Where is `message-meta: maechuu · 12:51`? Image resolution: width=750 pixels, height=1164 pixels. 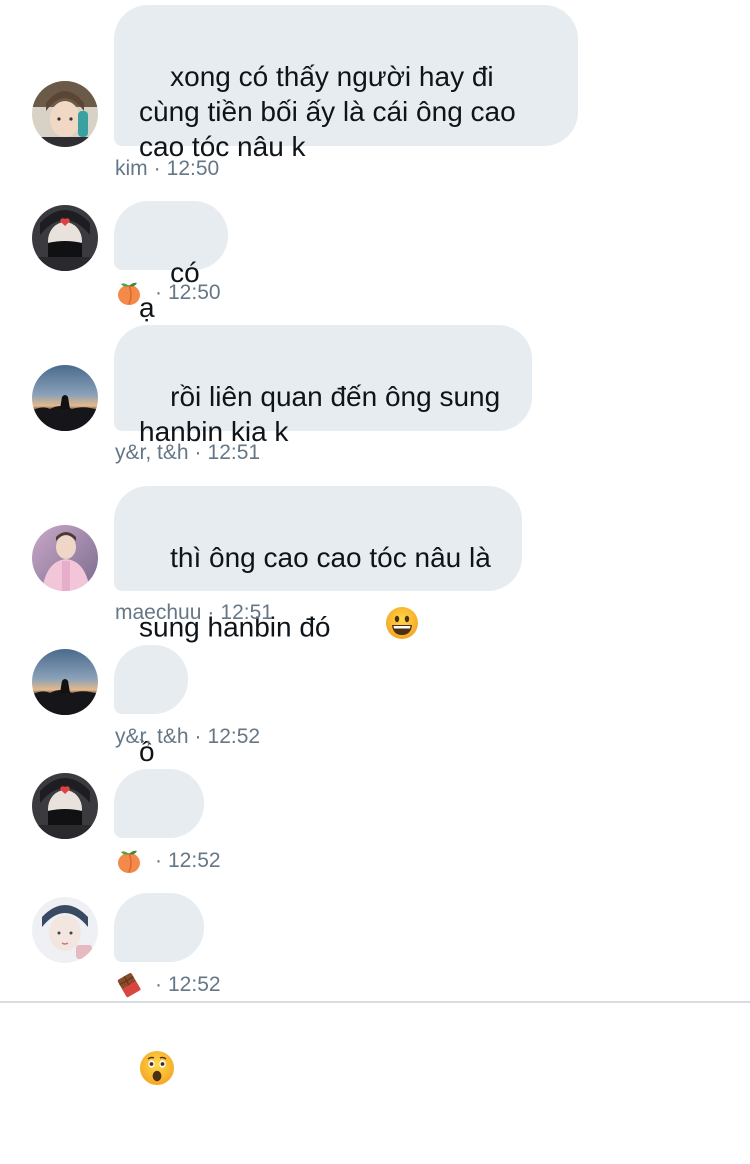
message-meta: maechuu · 12:51 is located at coordinates (194, 613).